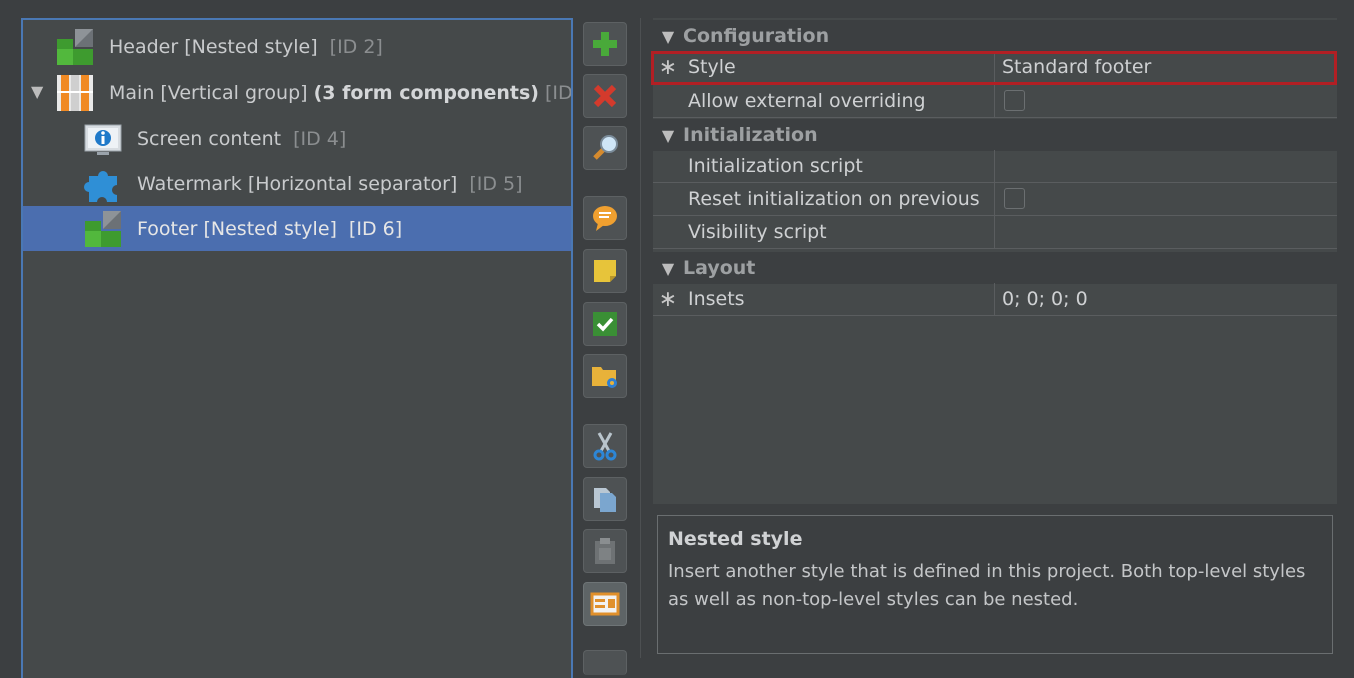  I want to click on tree-item-screen-content: Screen content [ID 4], so click(297, 138).